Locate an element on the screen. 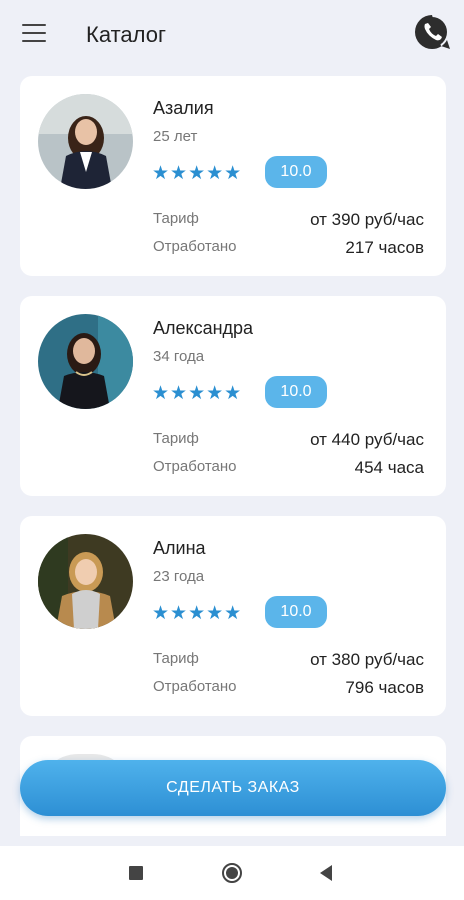 Image resolution: width=464 pixels, height=900 pixels. tariff-value: от 380 руб/час is located at coordinates (367, 659).